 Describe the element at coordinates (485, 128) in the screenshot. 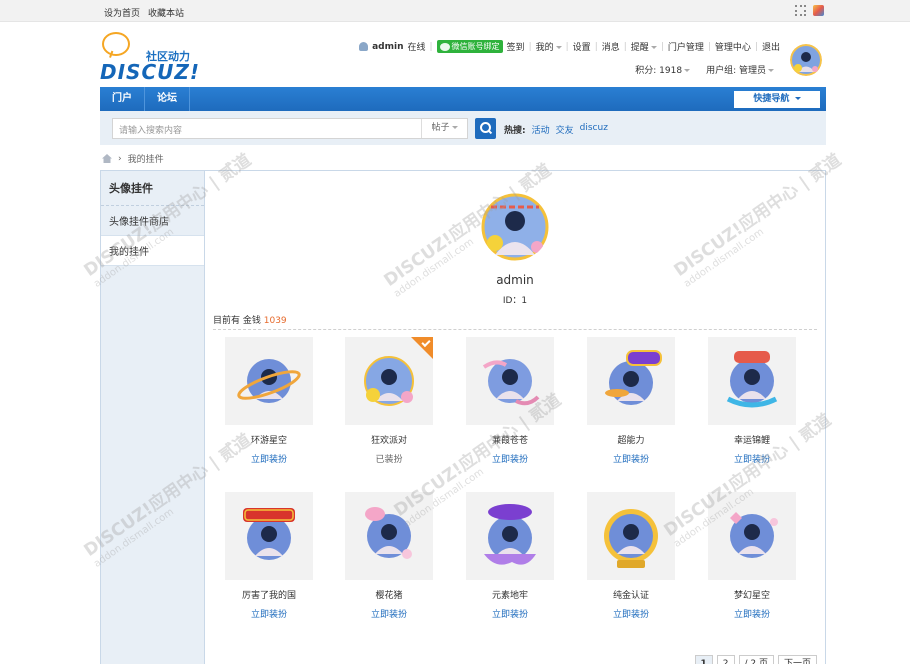

I see `search-button` at that location.